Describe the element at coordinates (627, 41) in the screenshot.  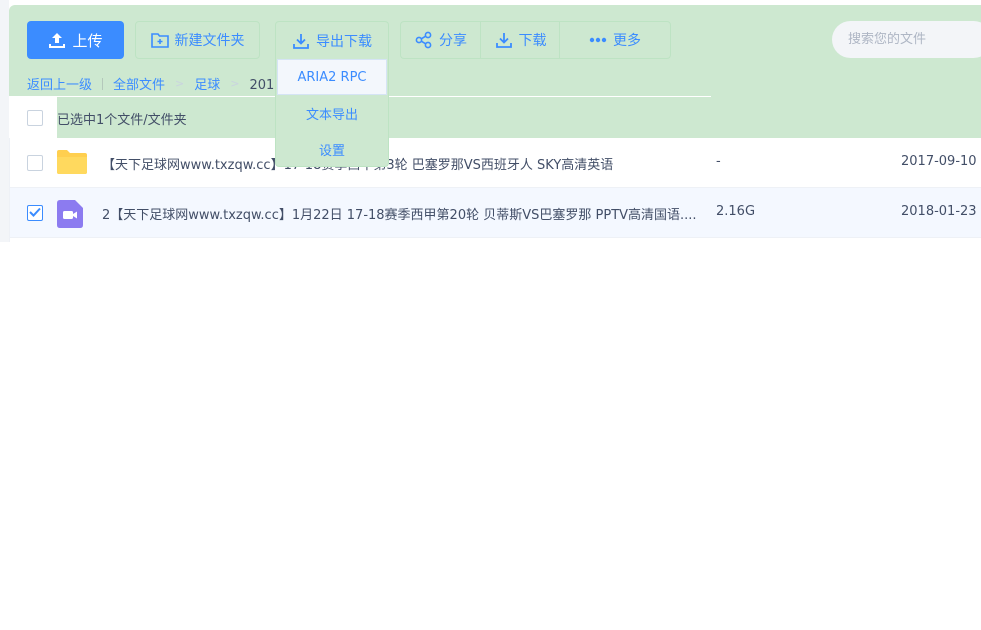
I see `more-label: 更多` at that location.